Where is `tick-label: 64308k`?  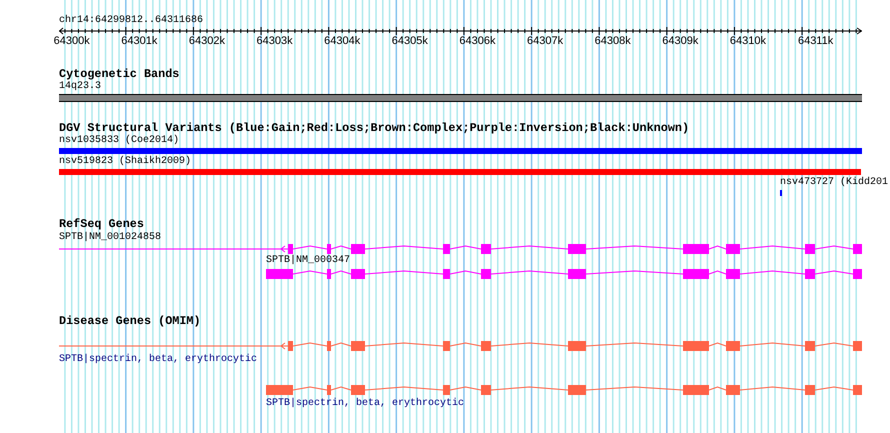 tick-label: 64308k is located at coordinates (612, 41).